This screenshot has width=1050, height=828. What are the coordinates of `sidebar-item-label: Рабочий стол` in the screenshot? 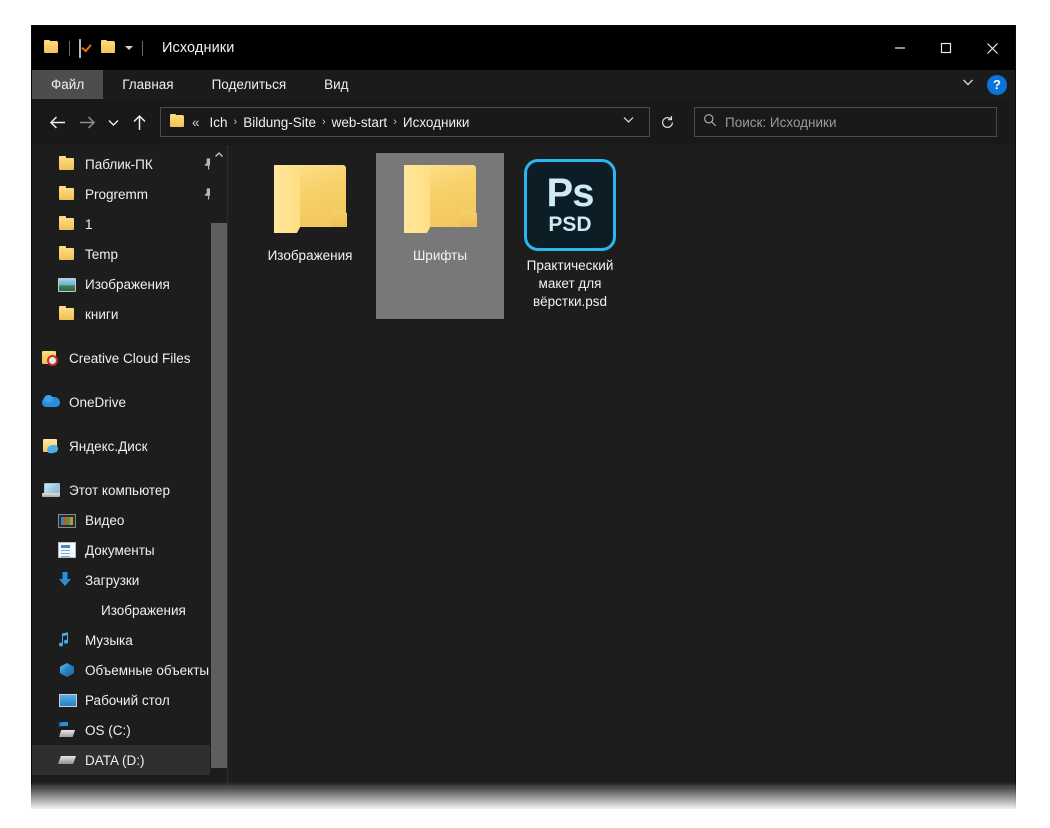 It's located at (127, 700).